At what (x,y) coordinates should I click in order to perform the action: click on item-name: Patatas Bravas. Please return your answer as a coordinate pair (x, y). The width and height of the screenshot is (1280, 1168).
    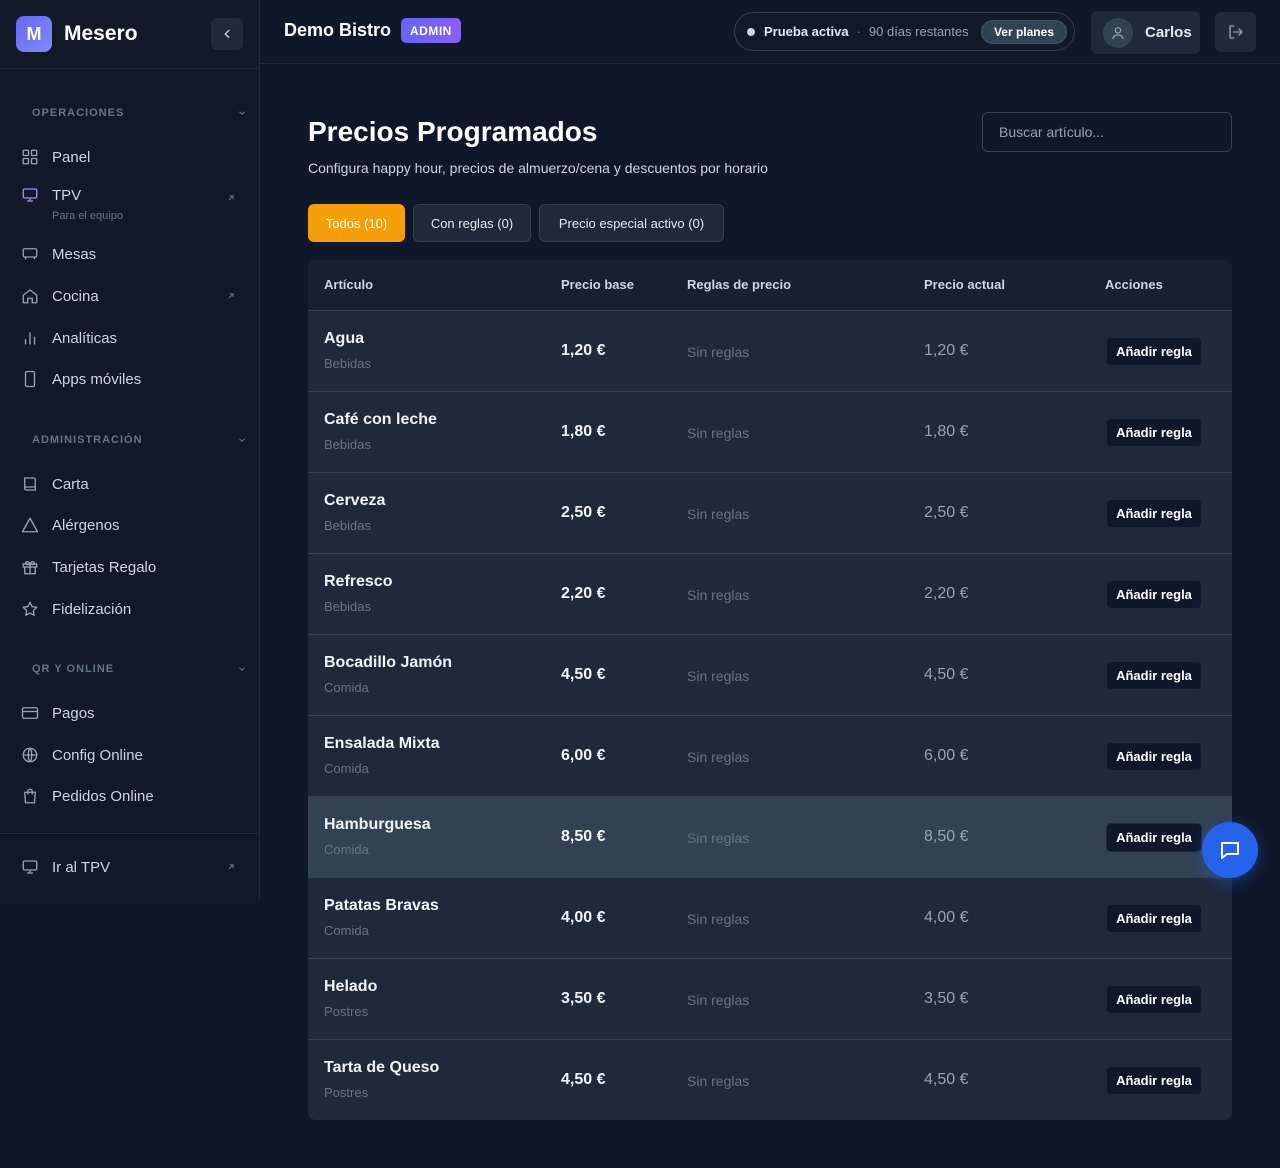
    Looking at the image, I should click on (381, 905).